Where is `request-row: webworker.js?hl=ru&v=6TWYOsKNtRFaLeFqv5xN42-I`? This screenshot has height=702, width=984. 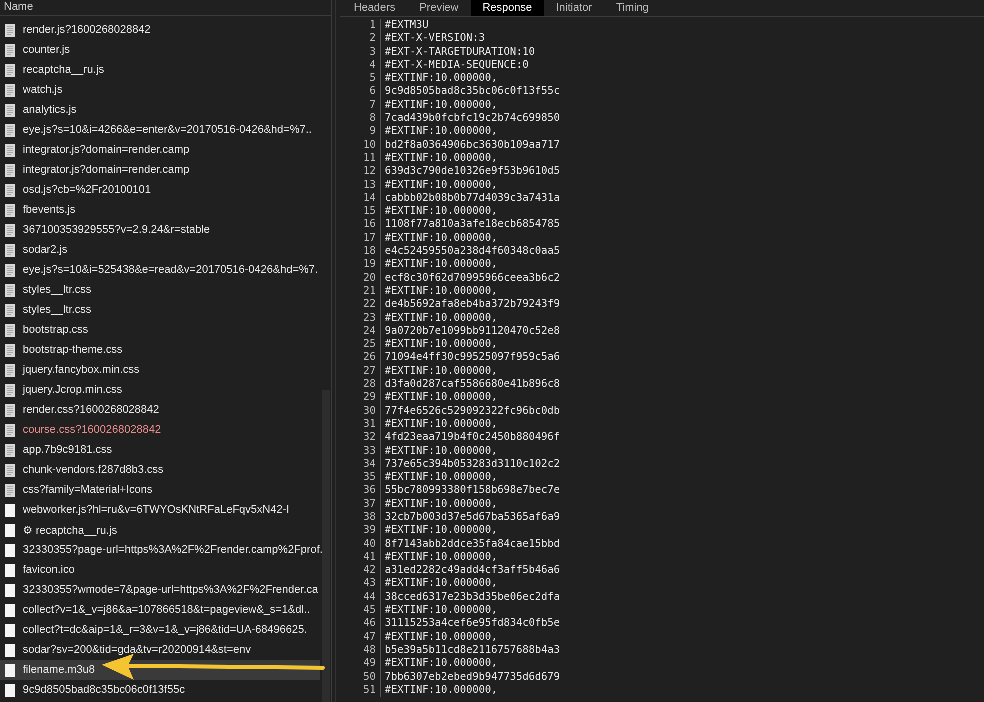 request-row: webworker.js?hl=ru&v=6TWYOsKNtRFaLeFqv5xN42-I is located at coordinates (160, 510).